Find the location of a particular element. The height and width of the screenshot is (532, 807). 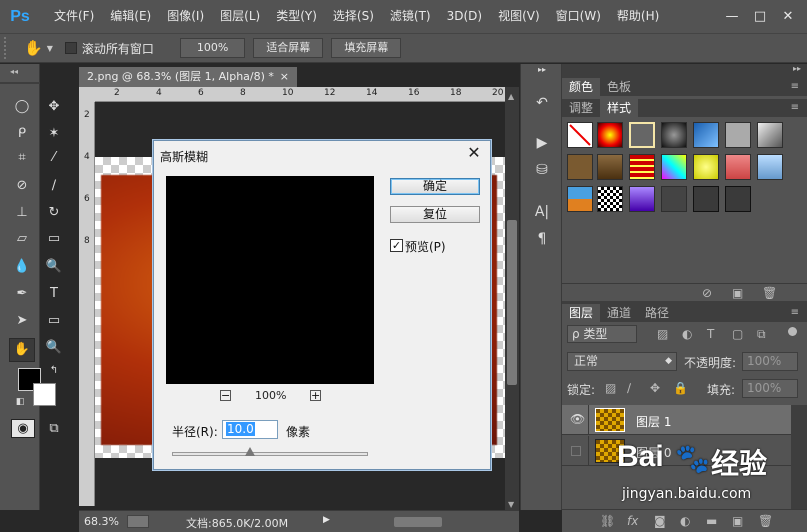

paragraph-panel-icon: ¶ is located at coordinates (542, 239).